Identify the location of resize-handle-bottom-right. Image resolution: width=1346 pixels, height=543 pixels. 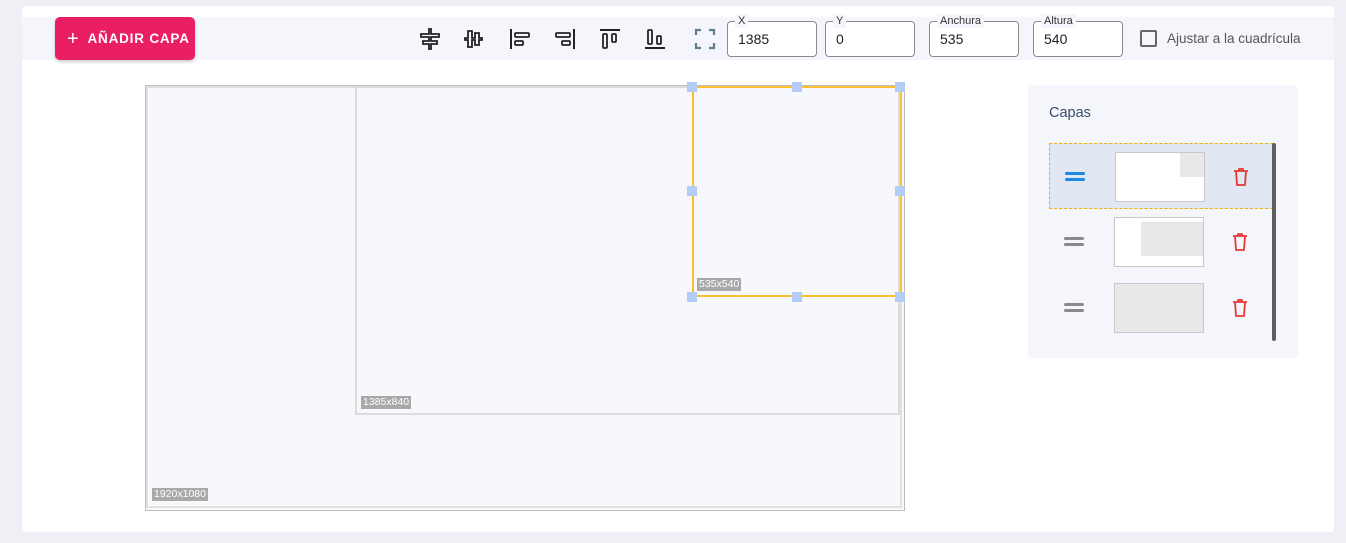
(900, 297).